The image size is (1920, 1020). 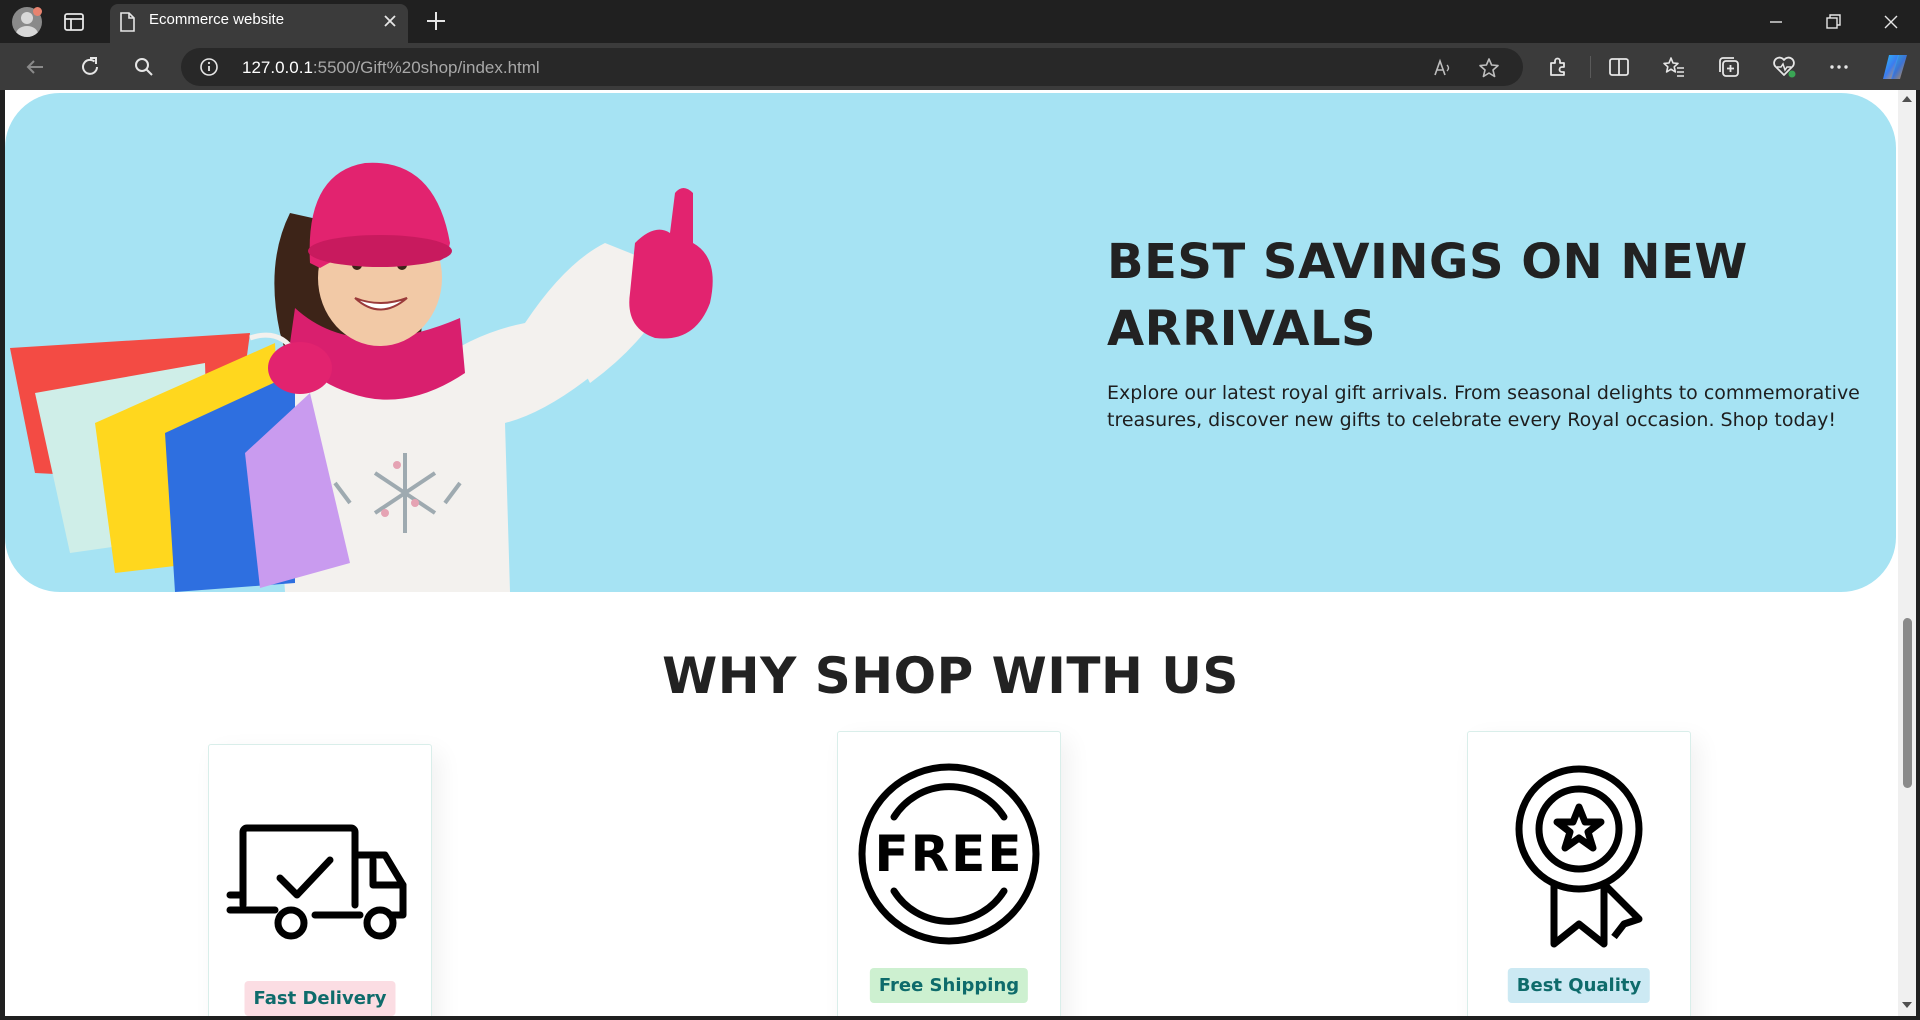 I want to click on feature-card-fast-delivery: Fast Delivery, so click(x=320, y=880).